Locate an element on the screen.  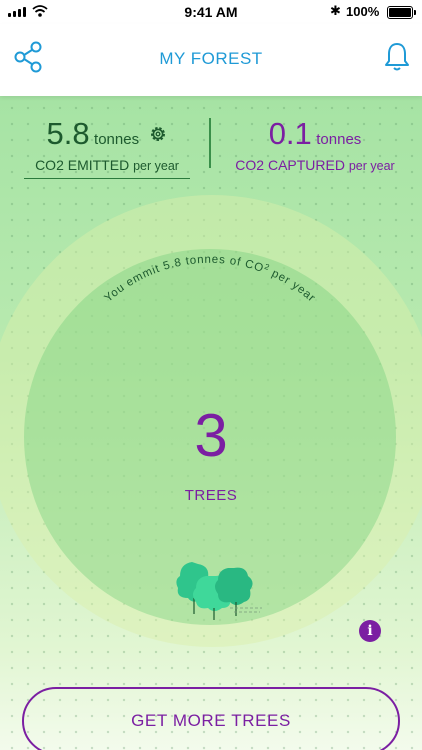
emitted-label: CO2 EMITTED per year is located at coordinates (107, 168).